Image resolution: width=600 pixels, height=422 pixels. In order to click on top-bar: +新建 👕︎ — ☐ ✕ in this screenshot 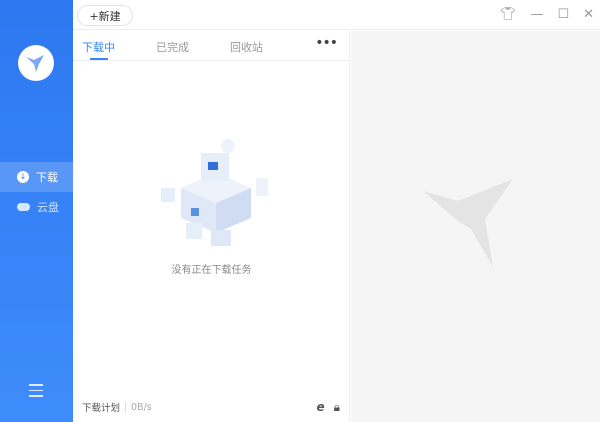, I will do `click(336, 15)`.